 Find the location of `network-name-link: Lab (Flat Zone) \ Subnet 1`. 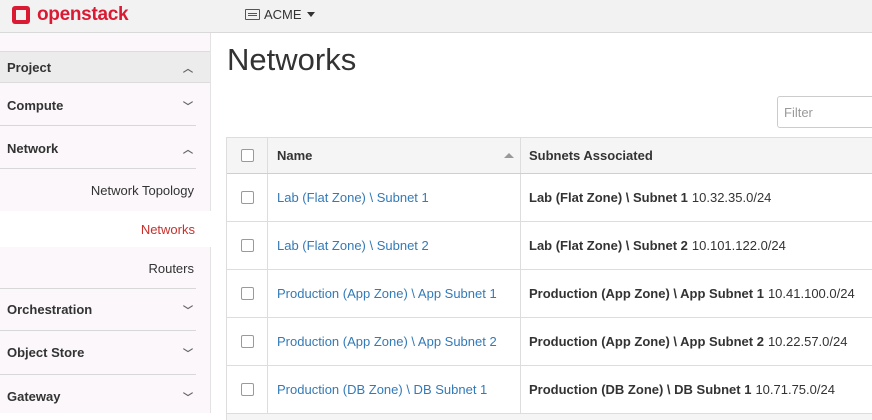

network-name-link: Lab (Flat Zone) \ Subnet 1 is located at coordinates (353, 197).